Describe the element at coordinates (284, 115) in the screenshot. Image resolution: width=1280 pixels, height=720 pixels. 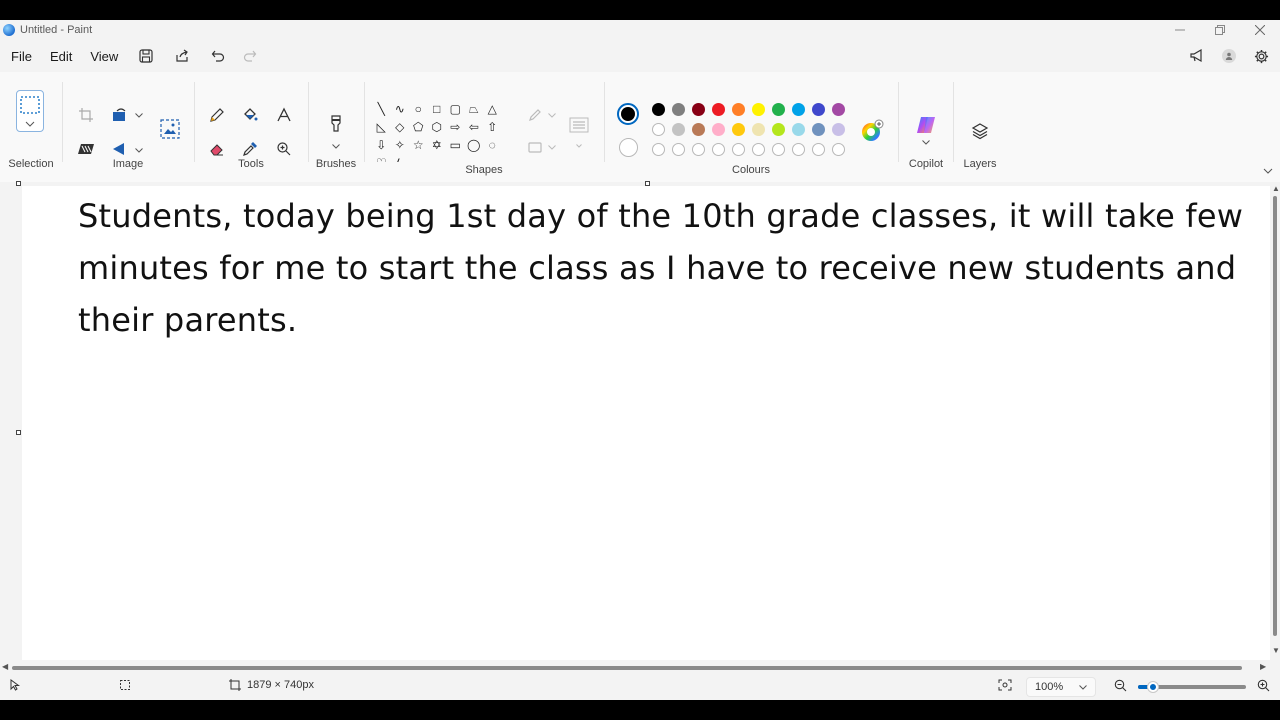
I see `text-button` at that location.